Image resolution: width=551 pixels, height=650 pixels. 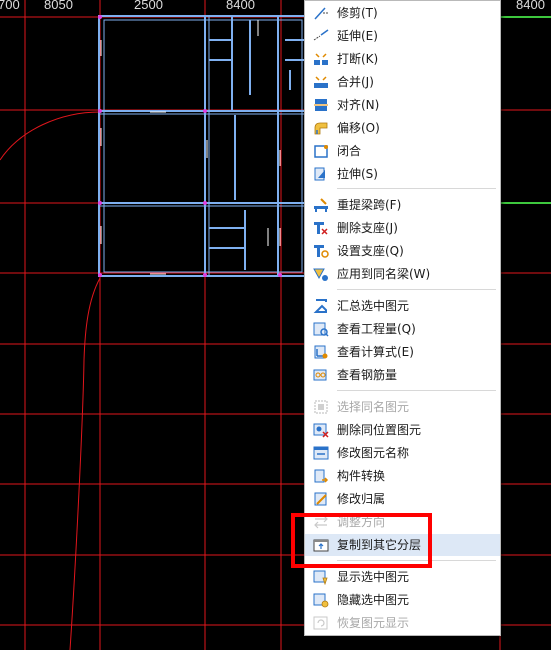 What do you see at coordinates (358, 59) in the screenshot?
I see `menu-item-label: 打断(K)` at bounding box center [358, 59].